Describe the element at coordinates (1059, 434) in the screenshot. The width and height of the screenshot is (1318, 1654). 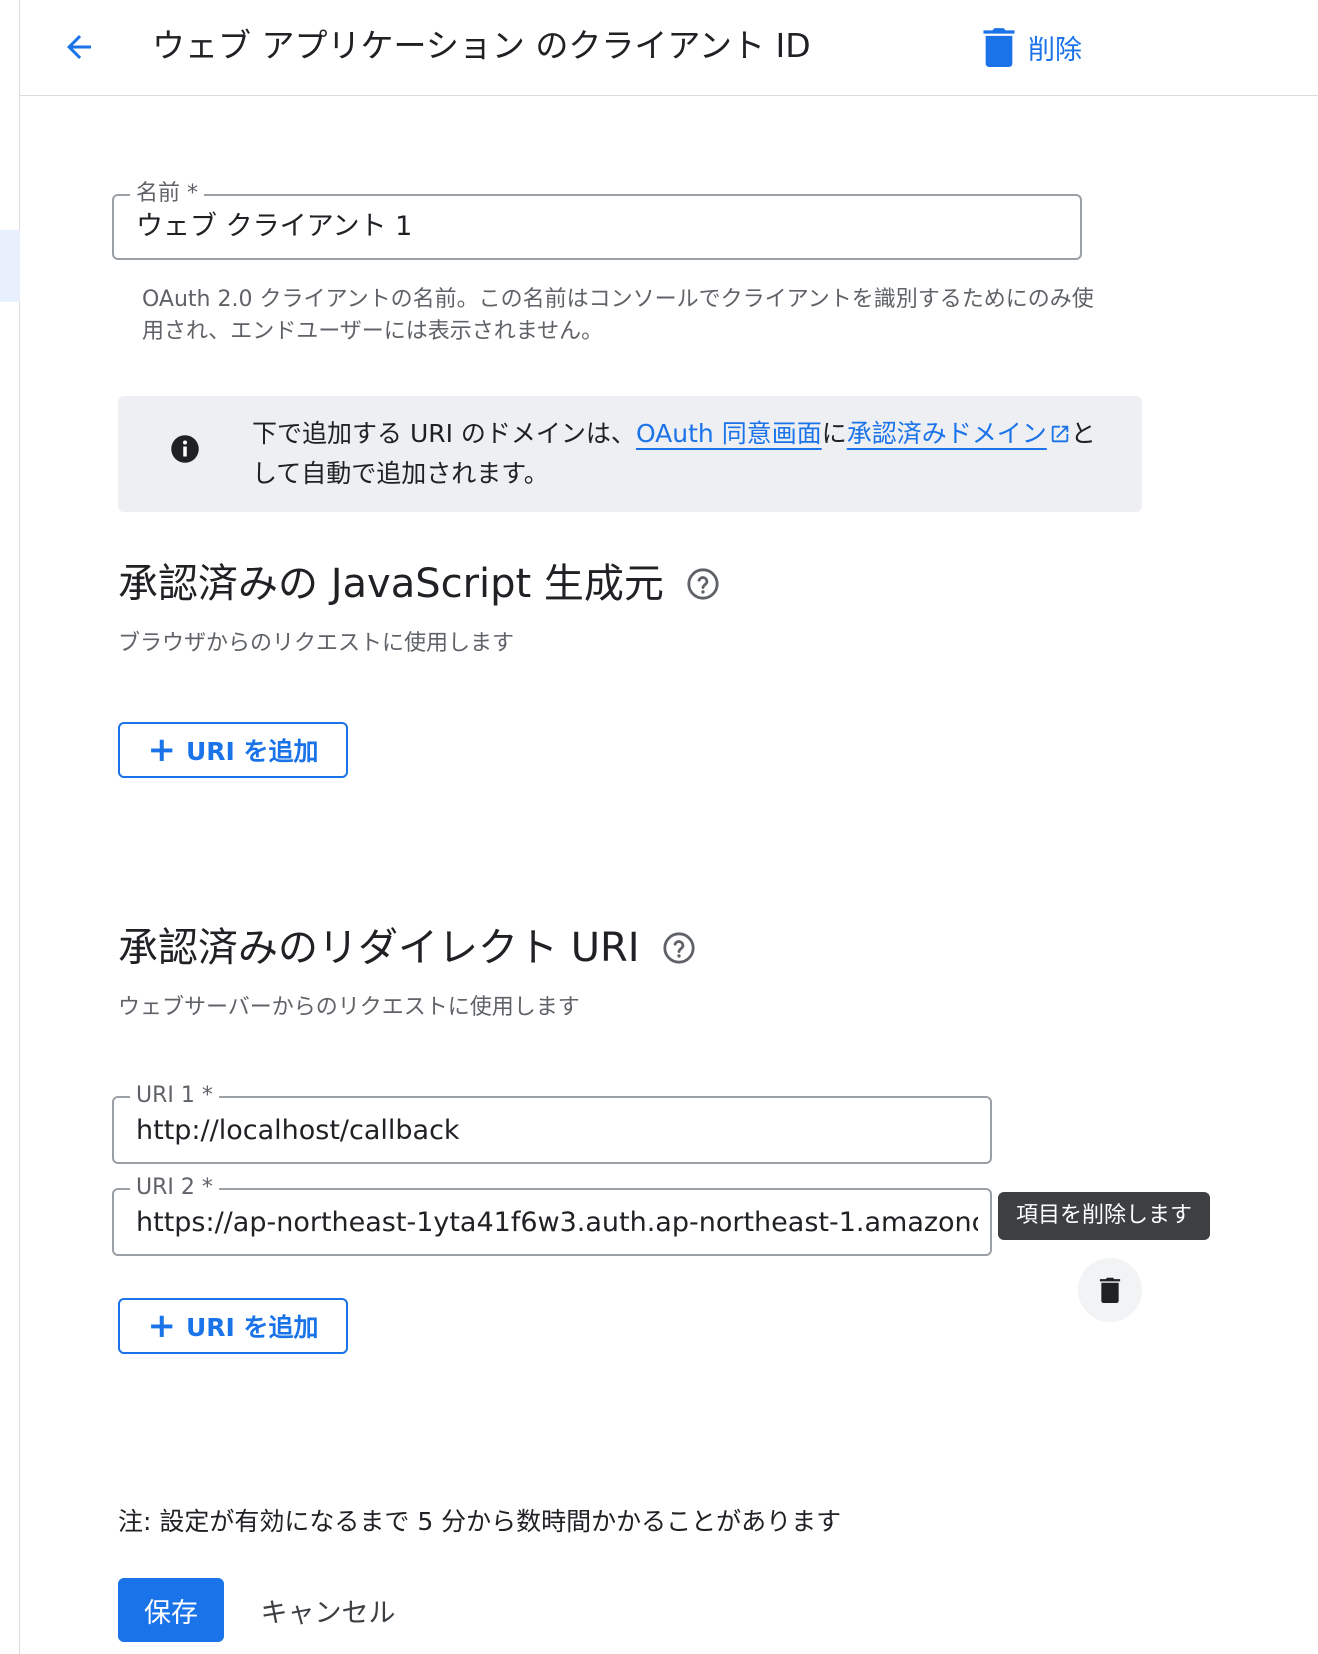
I see `external-link-icon` at that location.